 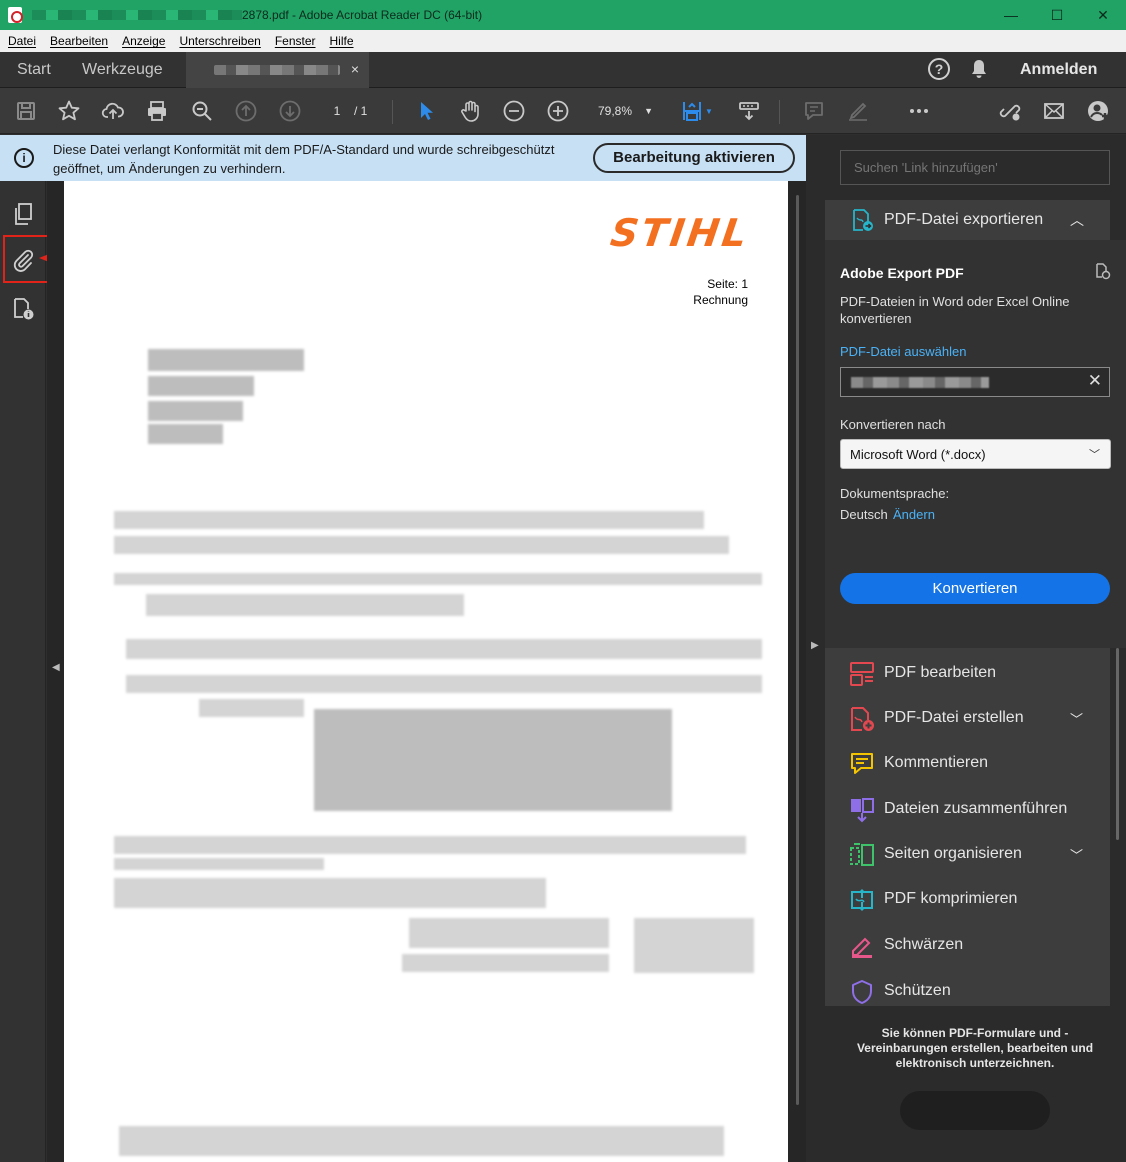 I want to click on menu-sign: Unterschreiben, so click(x=219, y=41).